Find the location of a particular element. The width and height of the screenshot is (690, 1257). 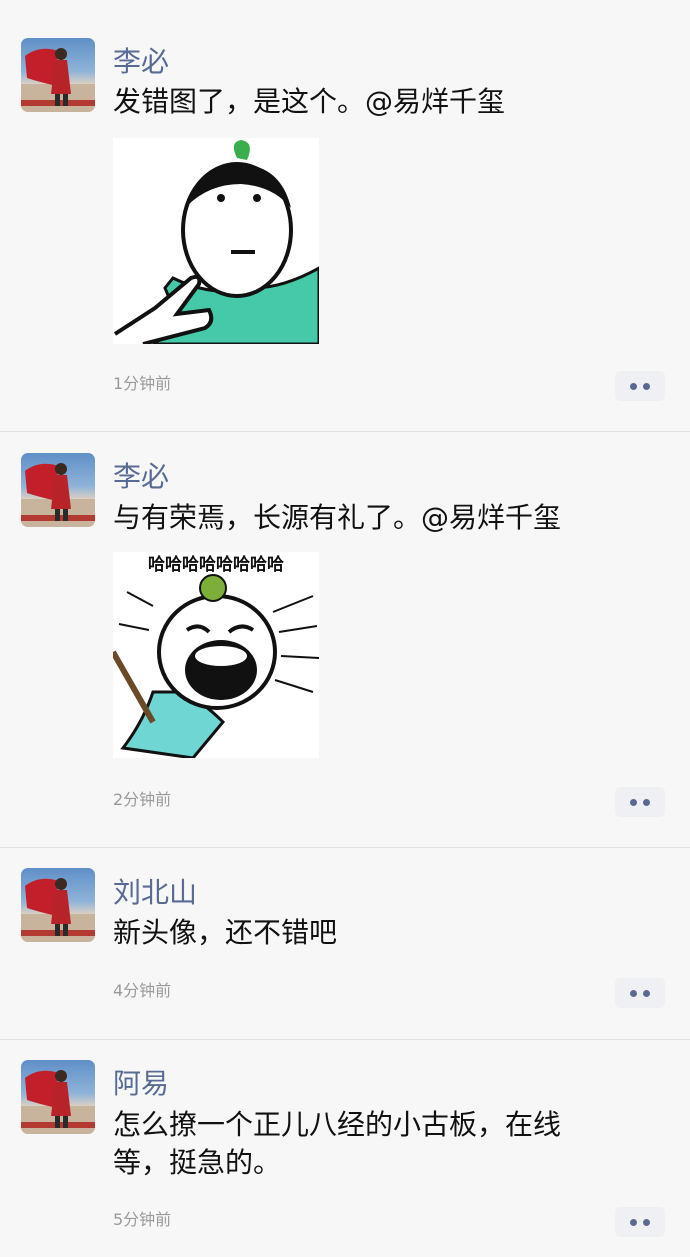

comment-text: 新头像，还不错吧 is located at coordinates (225, 932).